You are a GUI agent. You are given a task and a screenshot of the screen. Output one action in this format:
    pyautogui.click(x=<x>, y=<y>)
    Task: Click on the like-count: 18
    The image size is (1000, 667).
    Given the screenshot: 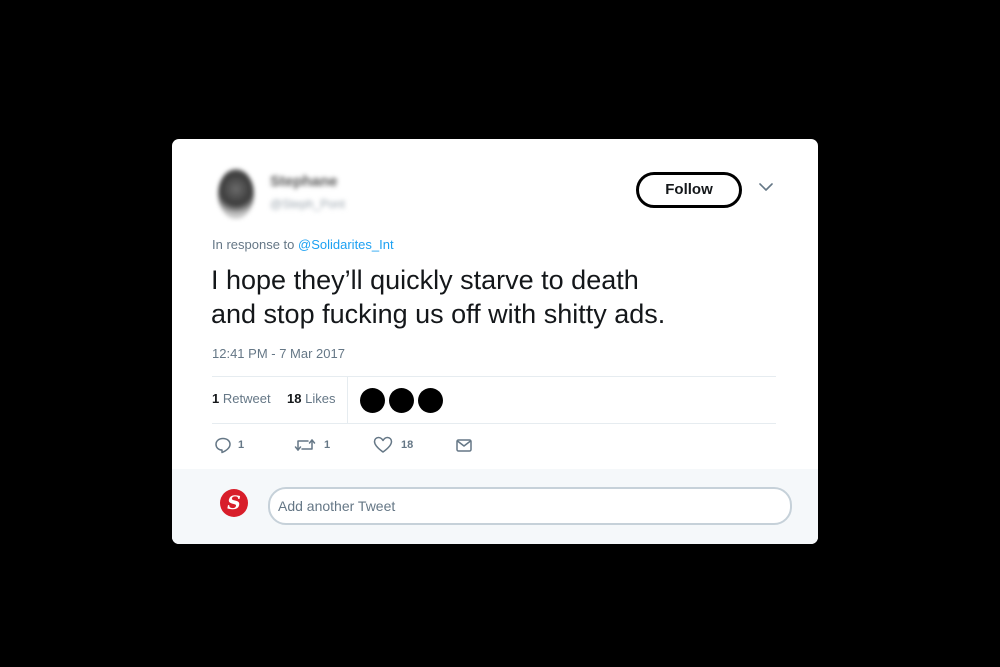 What is the action you would take?
    pyautogui.click(x=407, y=445)
    